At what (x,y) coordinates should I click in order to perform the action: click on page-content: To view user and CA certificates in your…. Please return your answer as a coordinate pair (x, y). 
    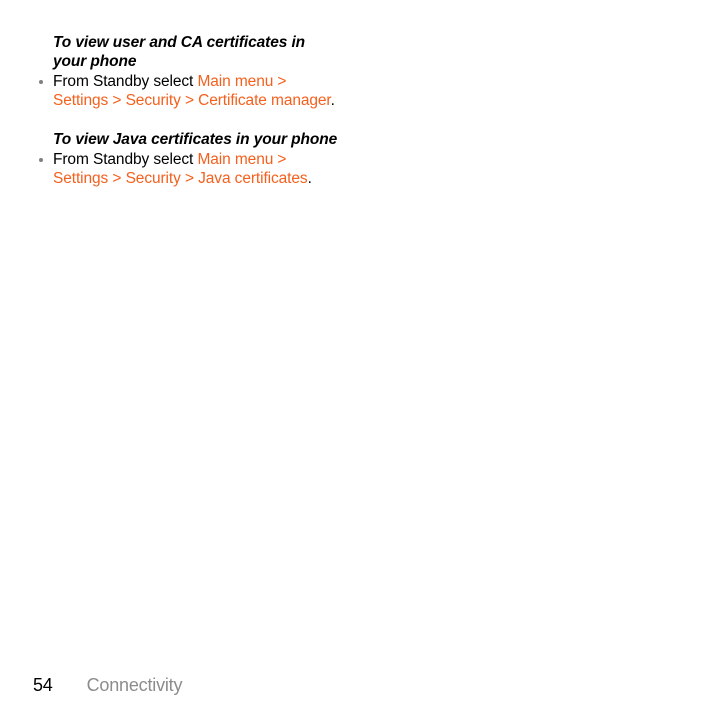
    Looking at the image, I should click on (187, 110).